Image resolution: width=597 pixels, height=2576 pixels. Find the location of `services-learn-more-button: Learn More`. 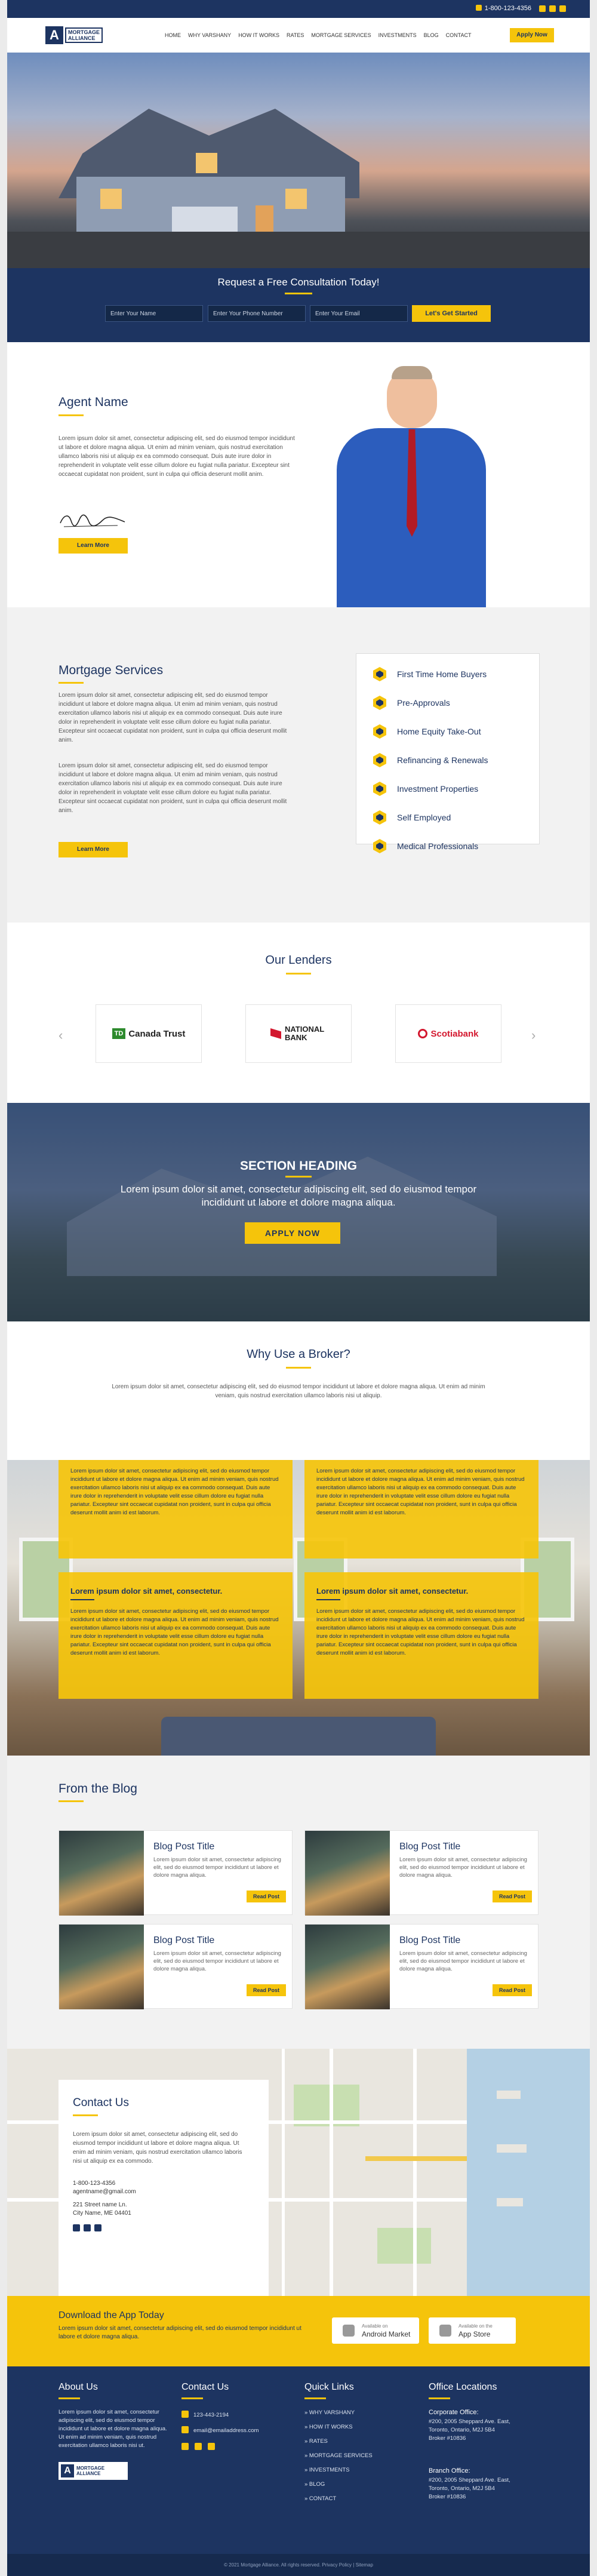

services-learn-more-button: Learn More is located at coordinates (93, 849).